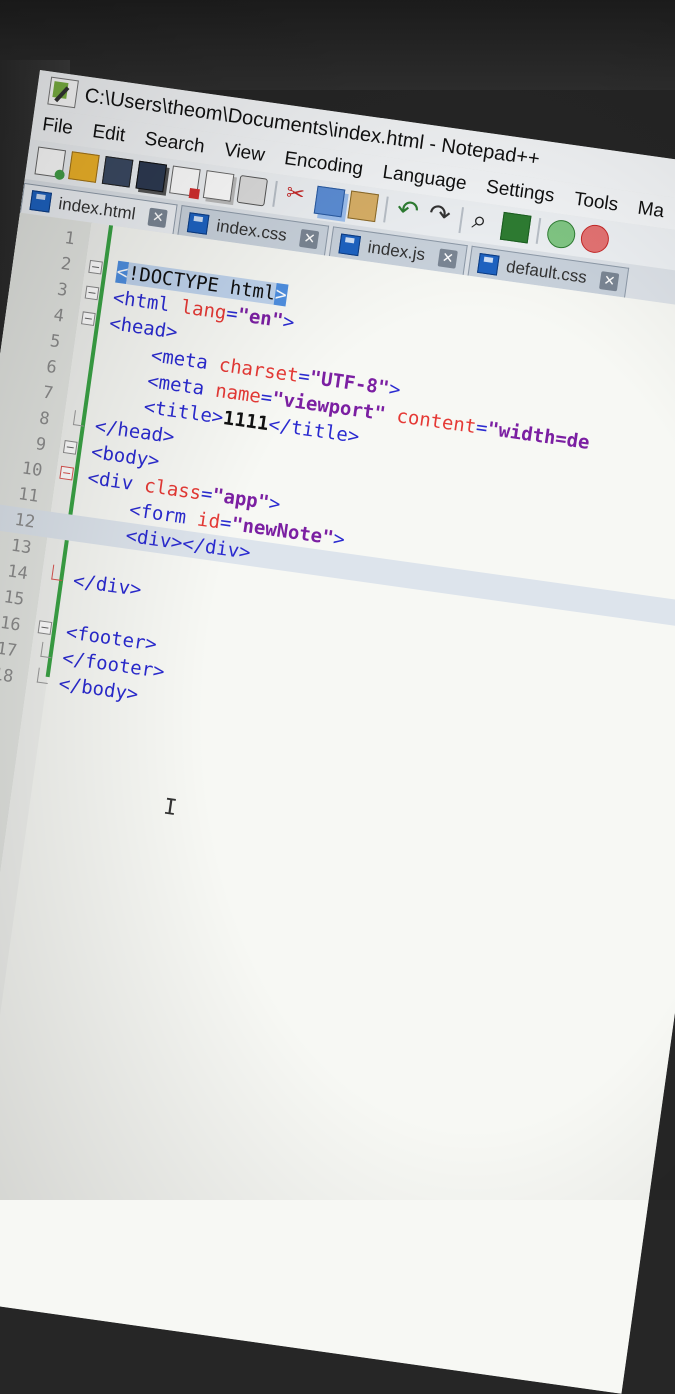  Describe the element at coordinates (108, 134) in the screenshot. I see `menu-edit: Edit` at that location.